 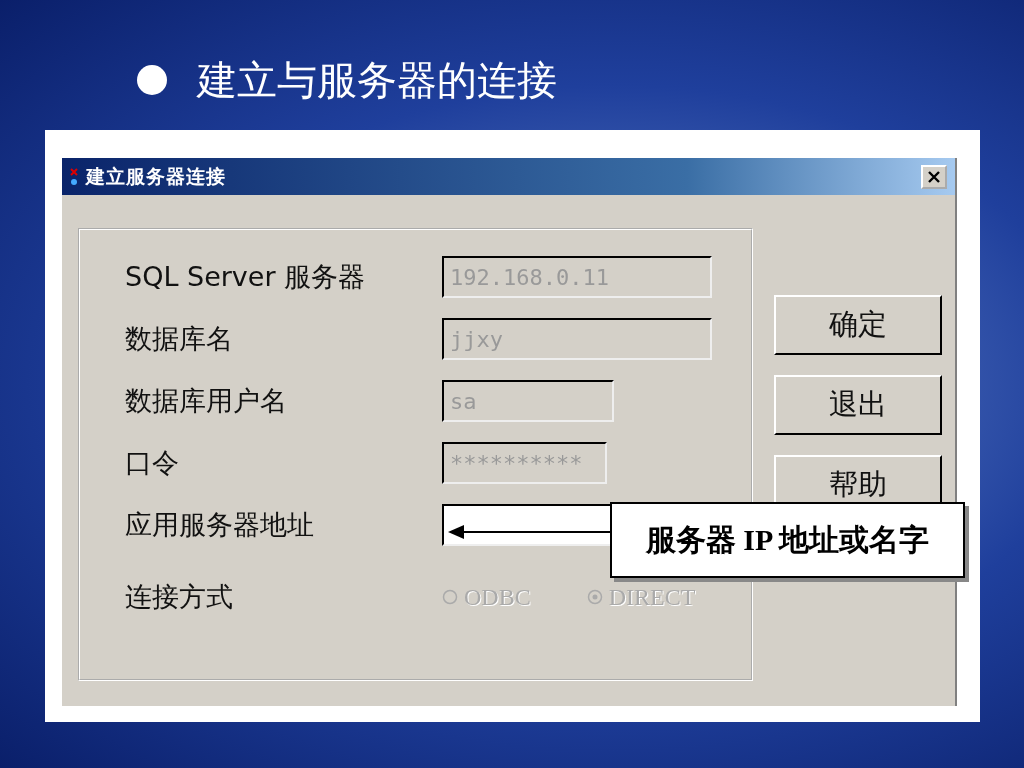 I want to click on field-label: 连接方式, so click(x=179, y=597).